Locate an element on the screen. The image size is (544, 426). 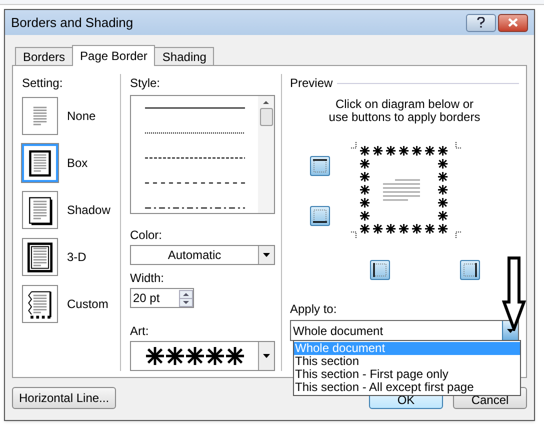
tab: Borders is located at coordinates (44, 56).